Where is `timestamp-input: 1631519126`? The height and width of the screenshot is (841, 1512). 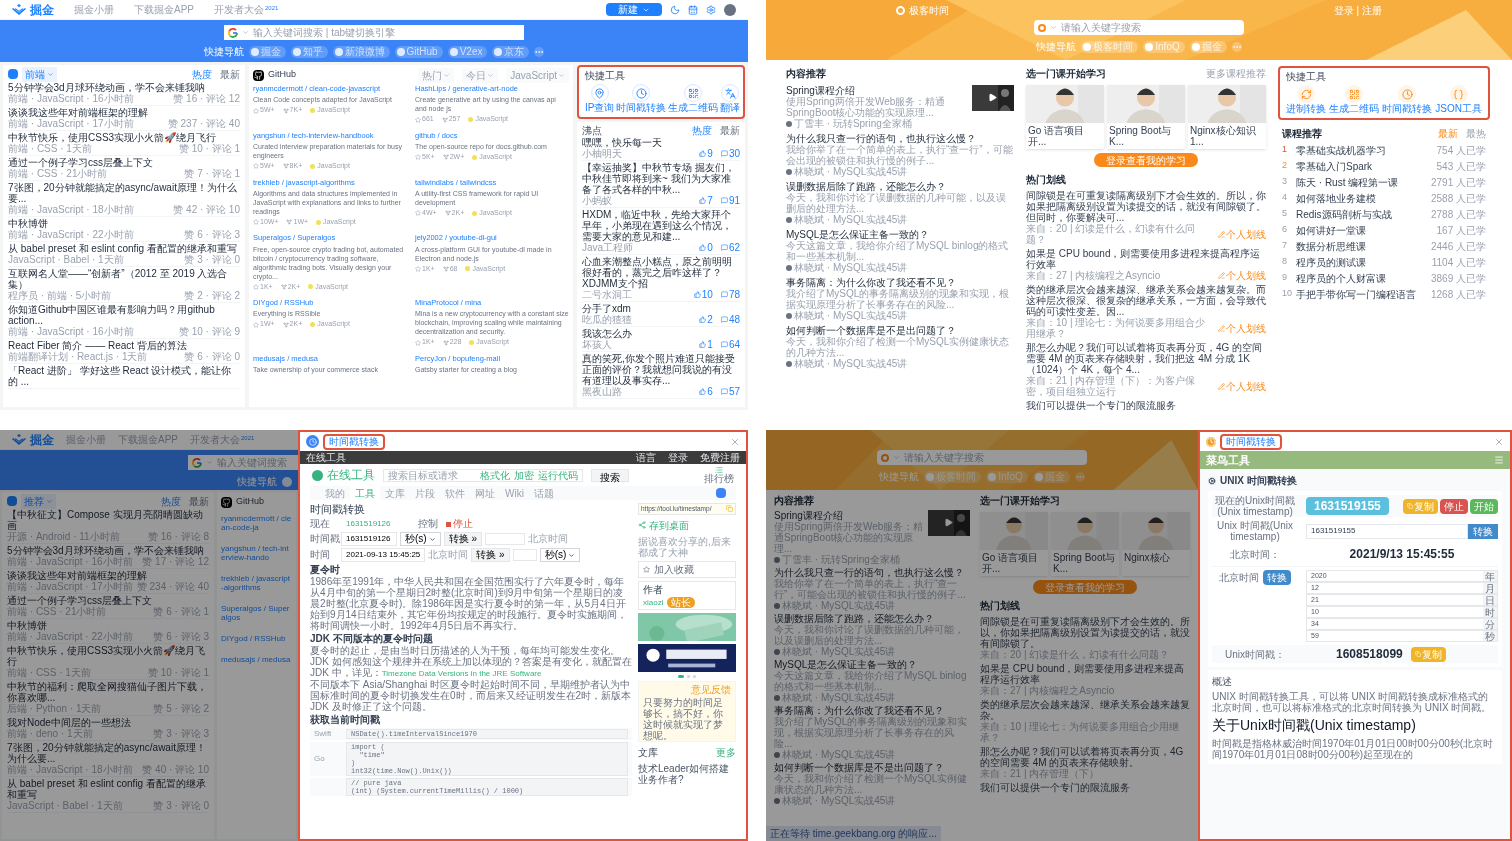
timestamp-input: 1631519126 is located at coordinates (369, 539).